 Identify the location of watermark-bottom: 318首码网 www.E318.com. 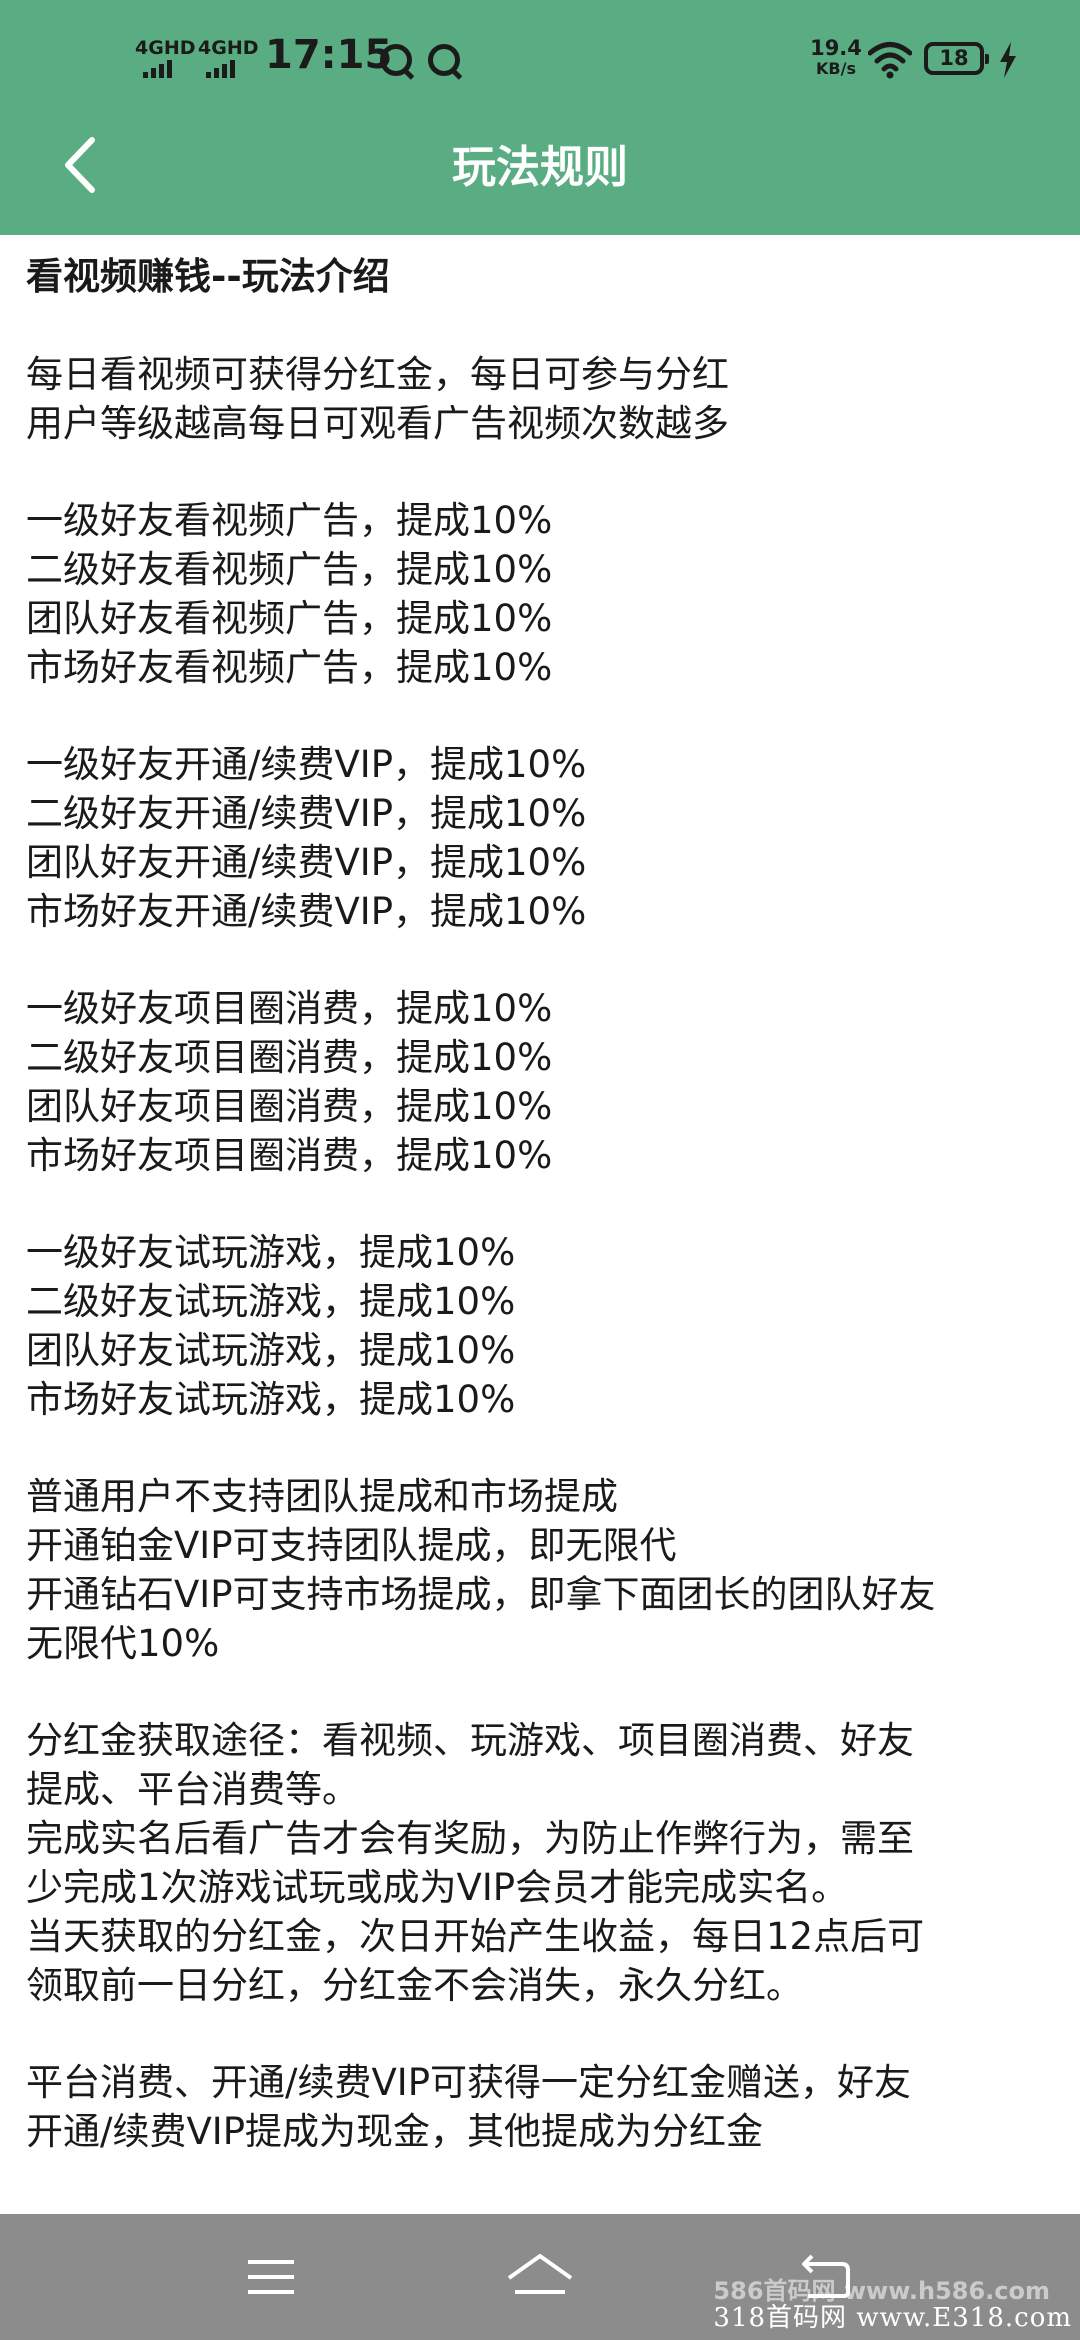
(892, 2318).